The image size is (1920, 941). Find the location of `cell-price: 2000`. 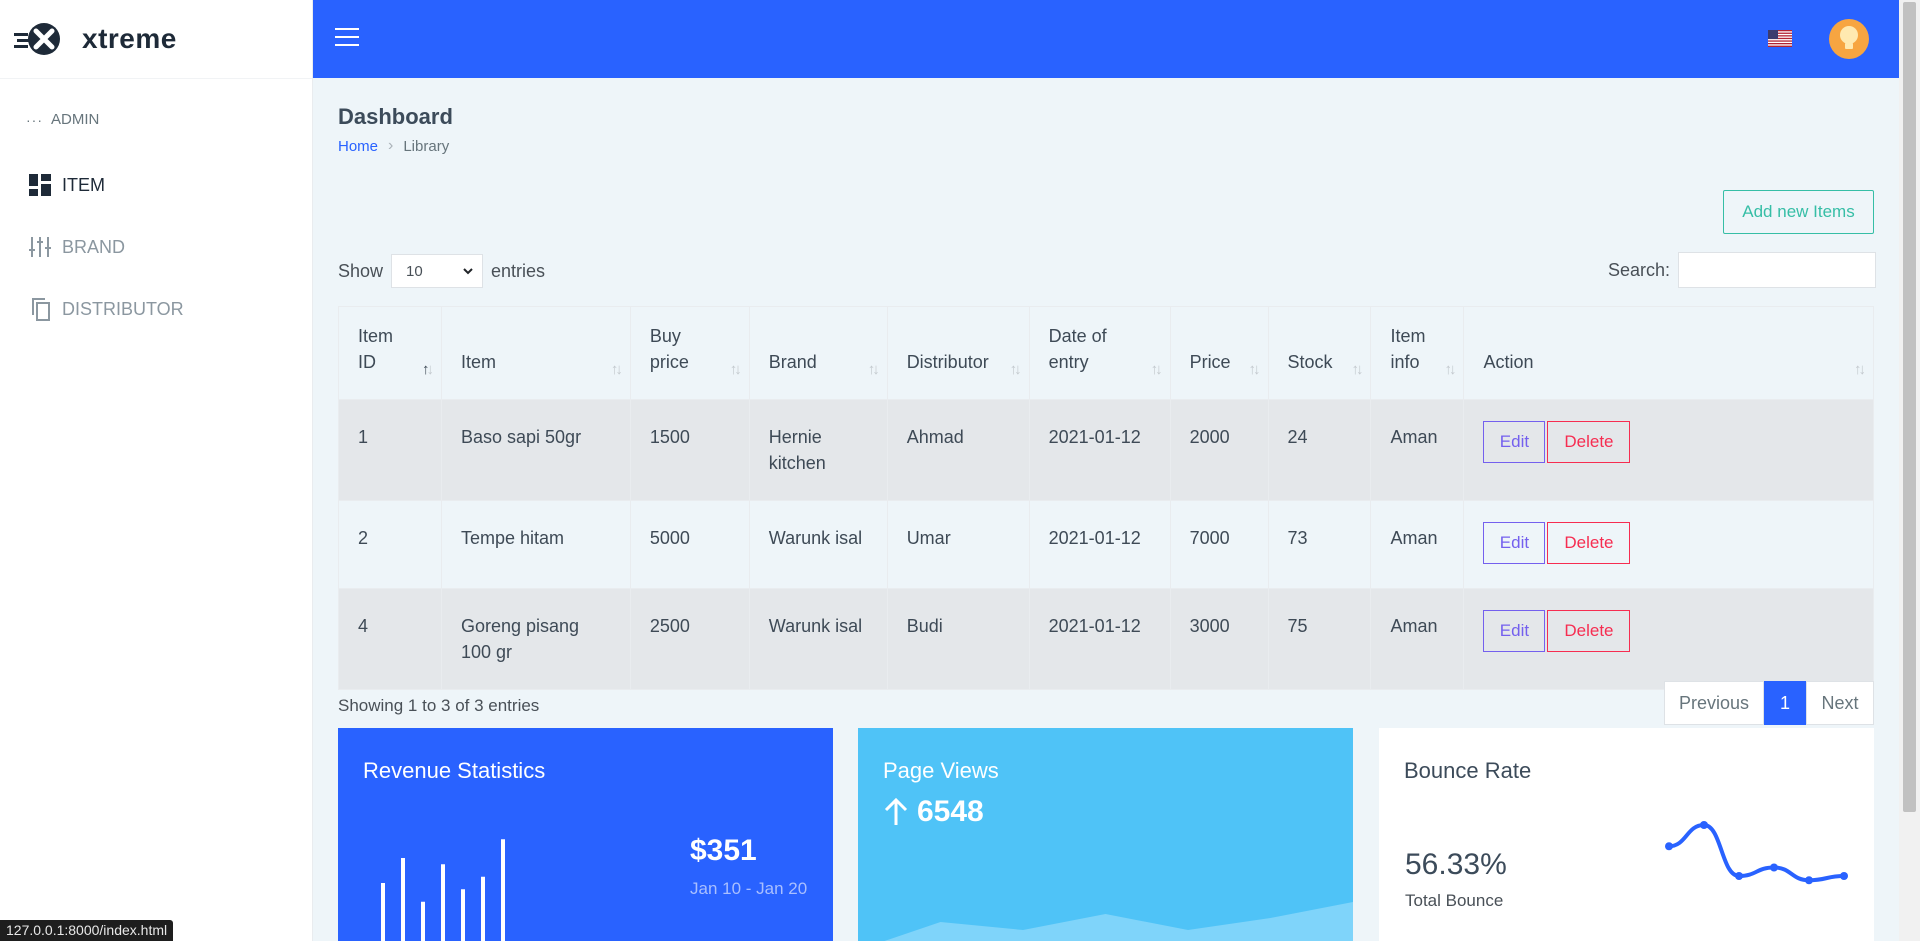

cell-price: 2000 is located at coordinates (1219, 450).